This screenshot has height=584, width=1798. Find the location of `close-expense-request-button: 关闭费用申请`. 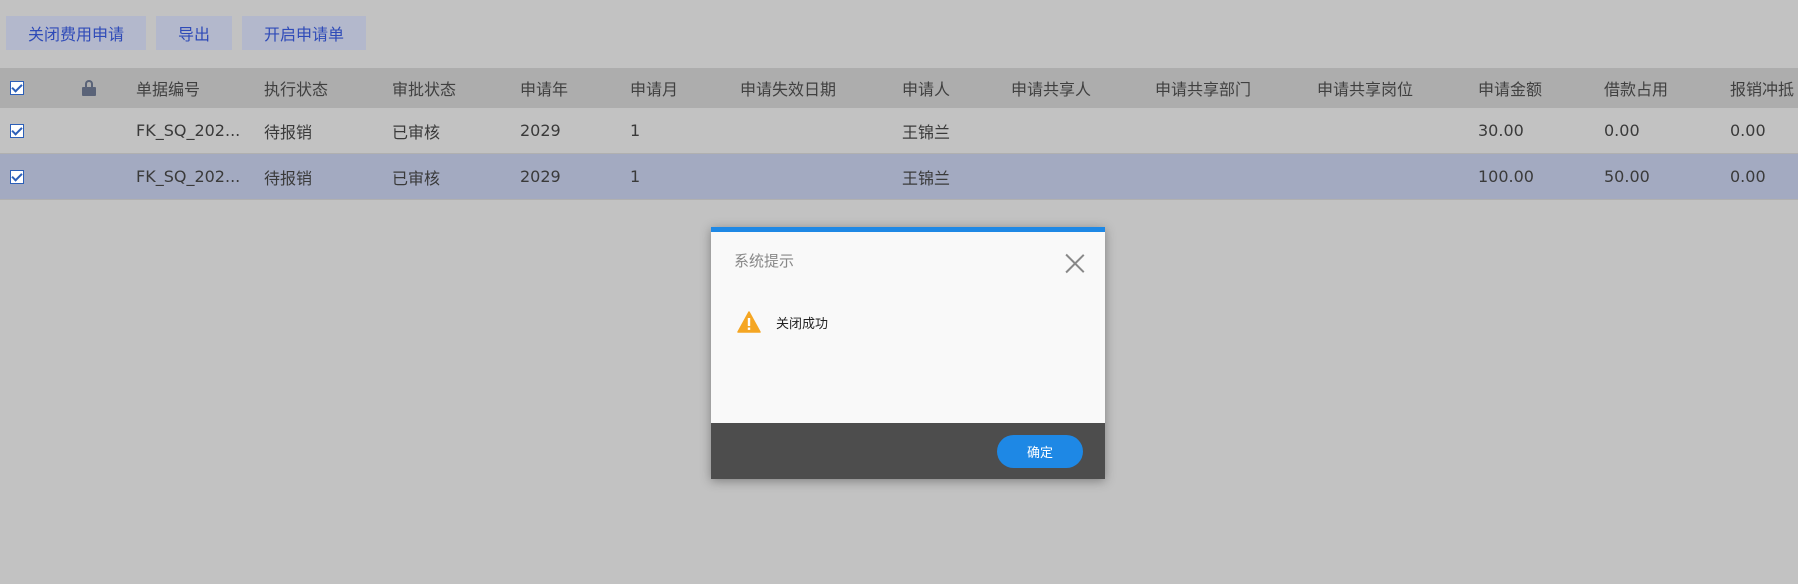

close-expense-request-button: 关闭费用申请 is located at coordinates (76, 33).